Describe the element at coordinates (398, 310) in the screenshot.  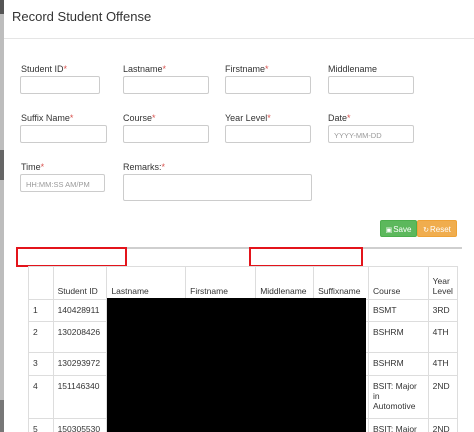
I see `course-cell: BSMT` at that location.